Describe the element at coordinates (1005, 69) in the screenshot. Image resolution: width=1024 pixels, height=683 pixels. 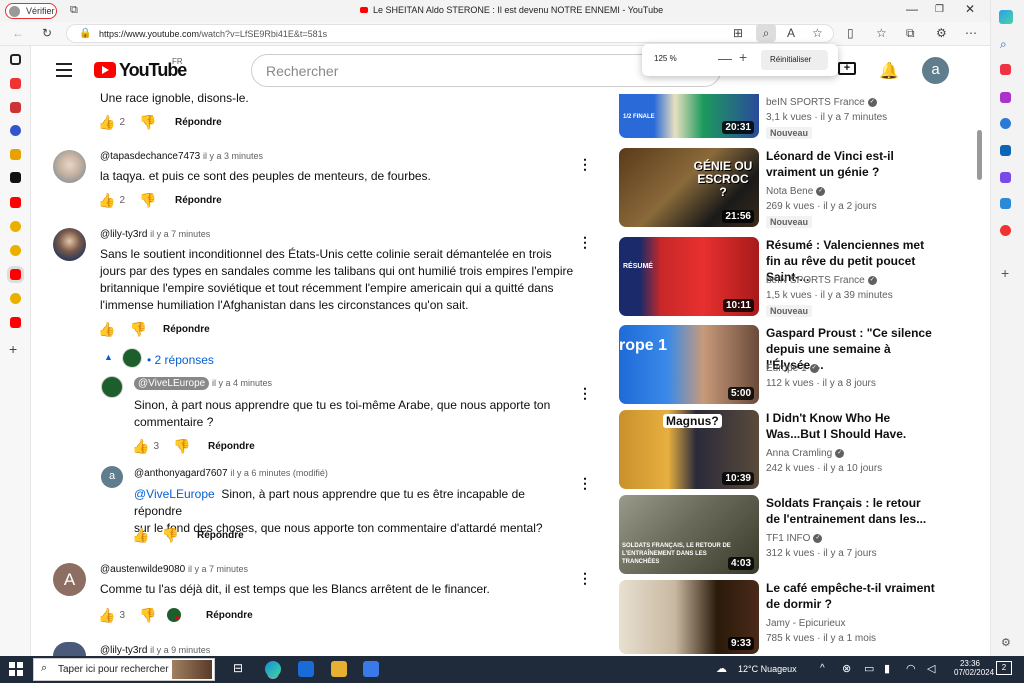
I see `shopping-icon` at that location.